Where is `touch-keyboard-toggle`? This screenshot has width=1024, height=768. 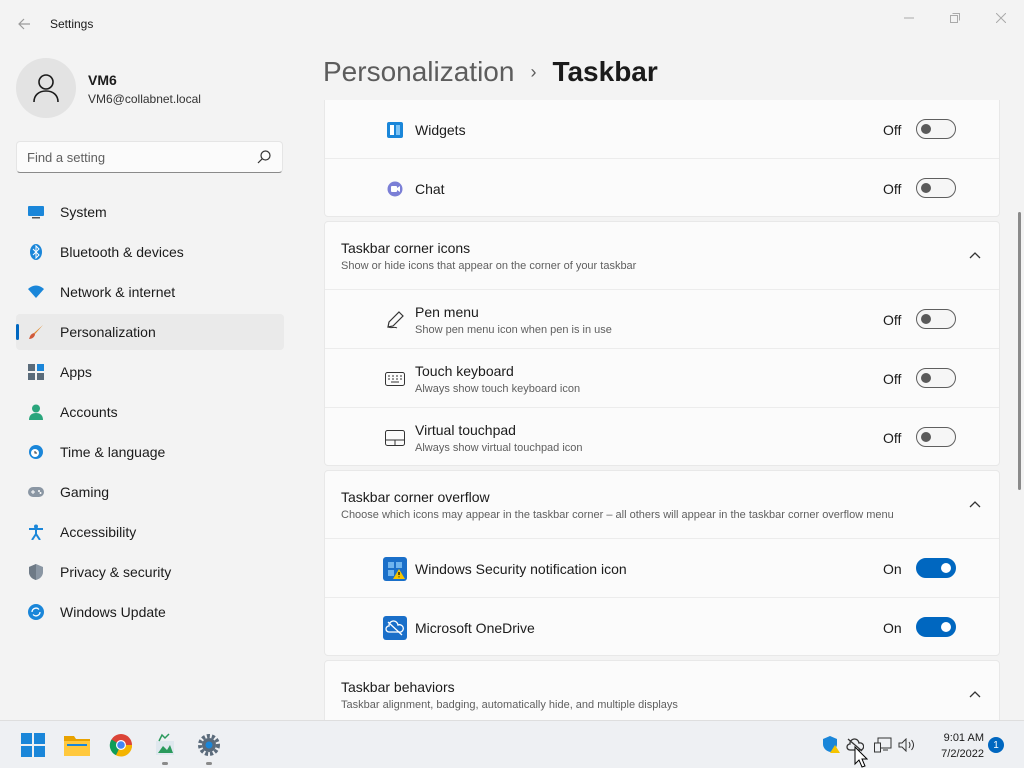 touch-keyboard-toggle is located at coordinates (936, 378).